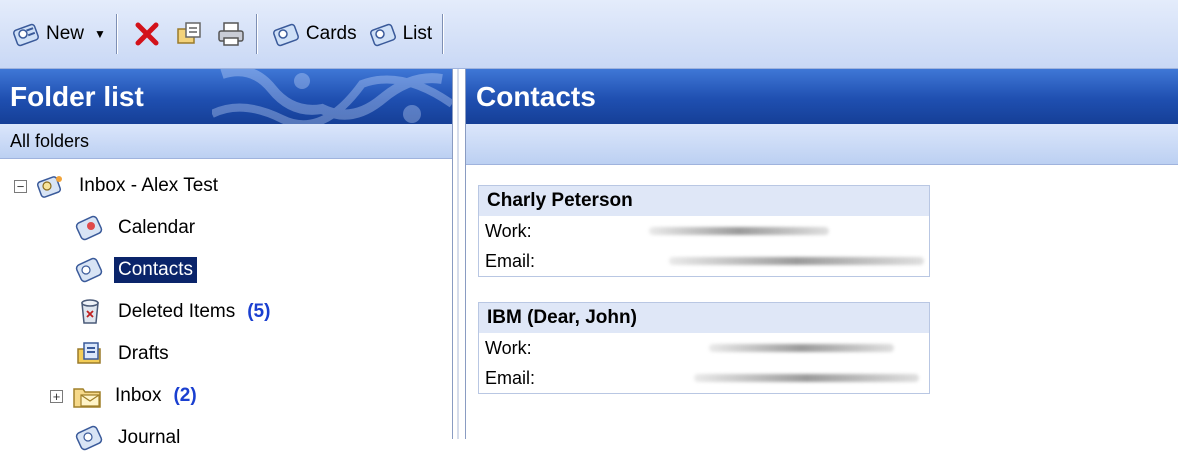 This screenshot has height=455, width=1178. I want to click on tree-item-label: Deleted Items, so click(177, 311).